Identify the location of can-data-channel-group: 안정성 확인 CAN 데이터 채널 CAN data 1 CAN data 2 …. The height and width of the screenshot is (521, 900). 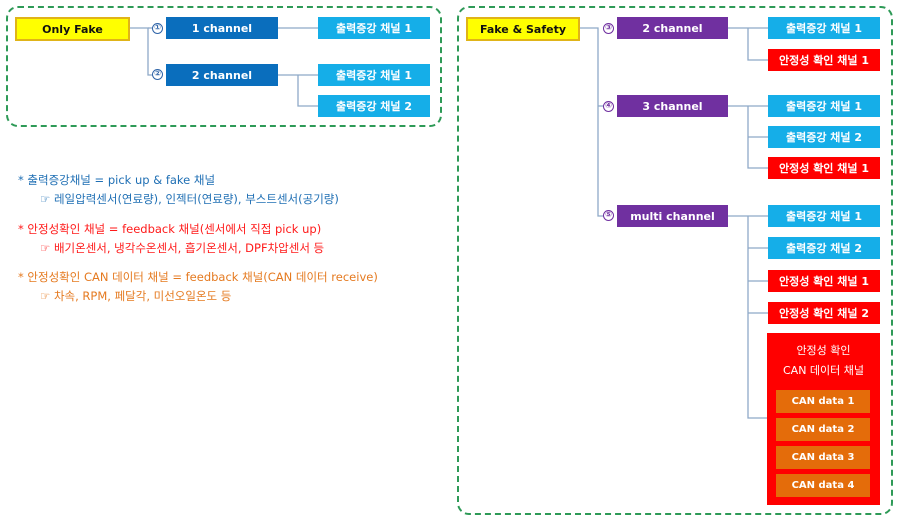
(823, 419).